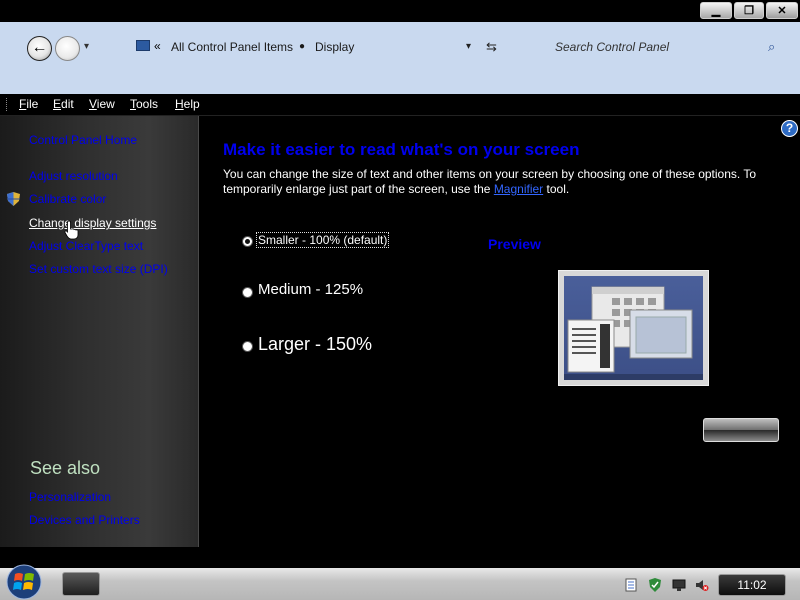  What do you see at coordinates (491, 47) in the screenshot?
I see `refresh-icon: ⇆` at bounding box center [491, 47].